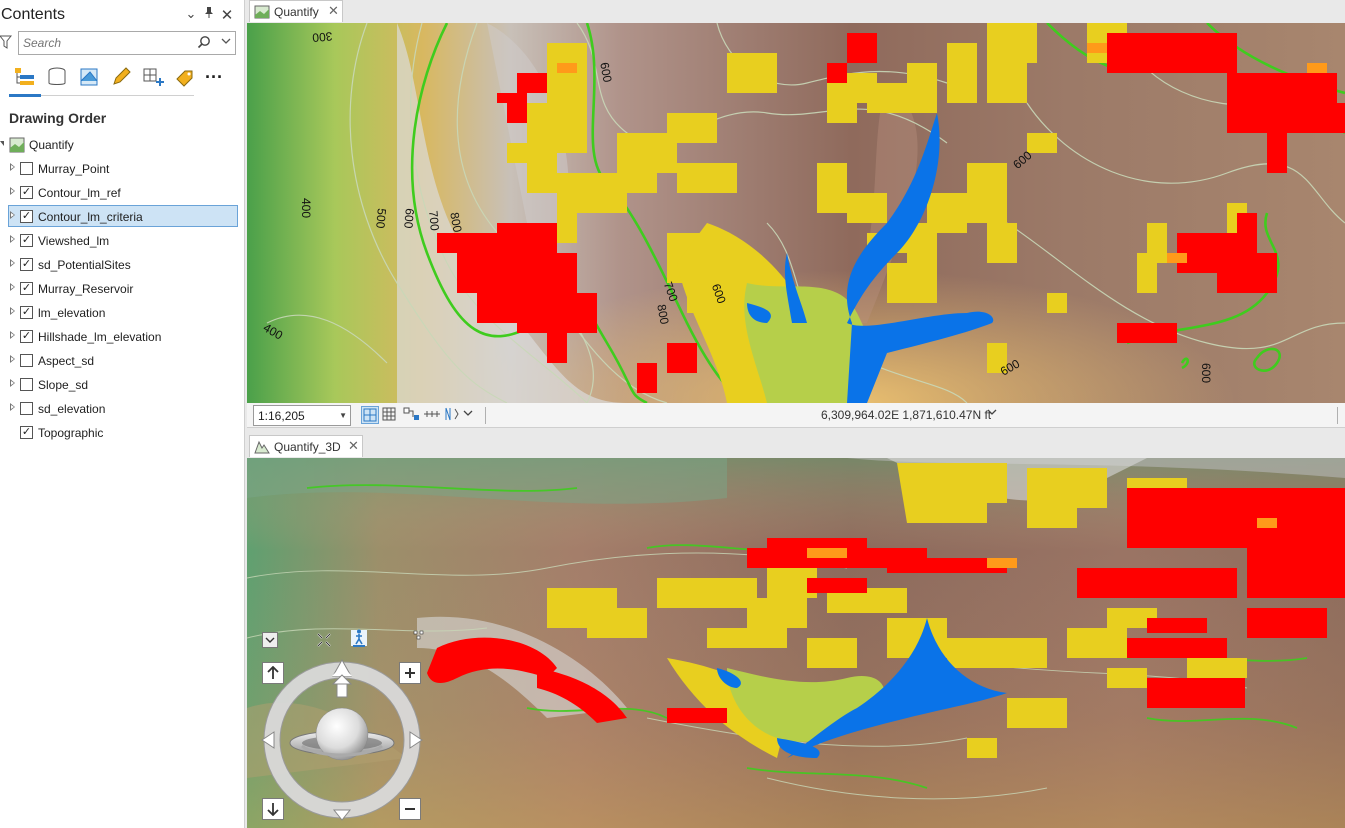 This screenshot has height=828, width=1345. What do you see at coordinates (123, 360) in the screenshot?
I see `layer-row: Aspect_sd` at bounding box center [123, 360].